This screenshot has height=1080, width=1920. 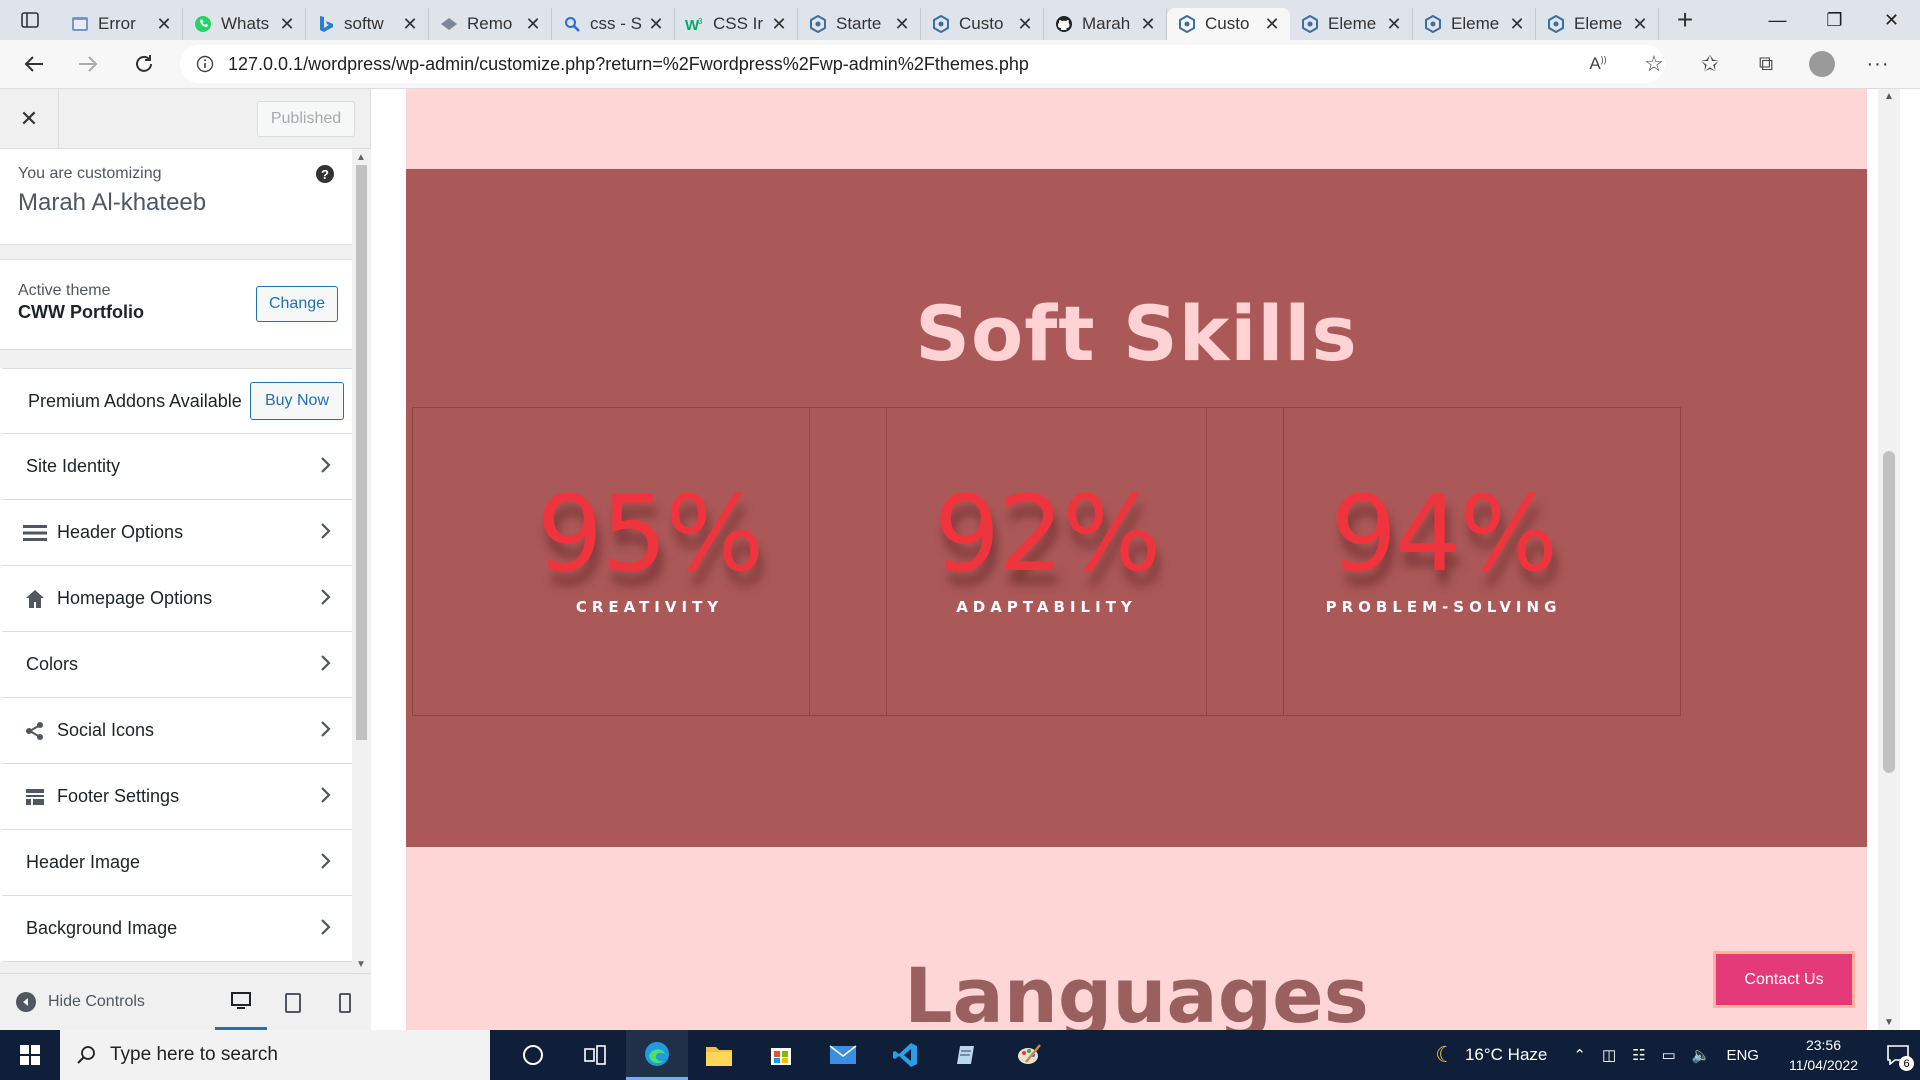 What do you see at coordinates (135, 598) in the screenshot?
I see `section-label: Homepage Options` at bounding box center [135, 598].